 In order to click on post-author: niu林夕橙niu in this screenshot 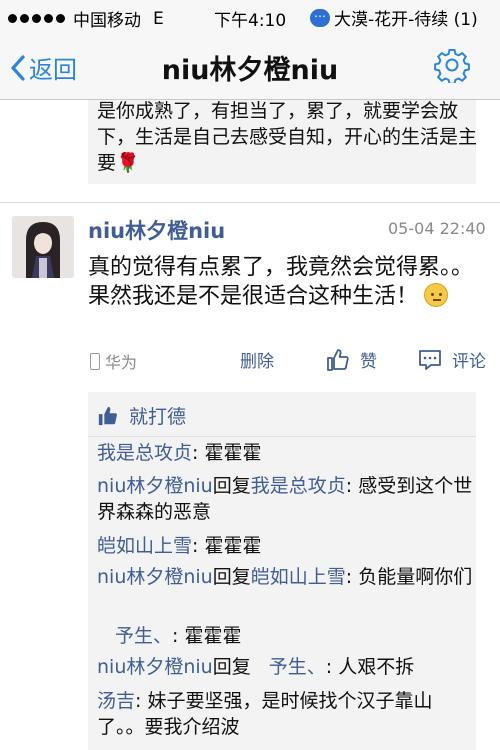, I will do `click(156, 230)`.